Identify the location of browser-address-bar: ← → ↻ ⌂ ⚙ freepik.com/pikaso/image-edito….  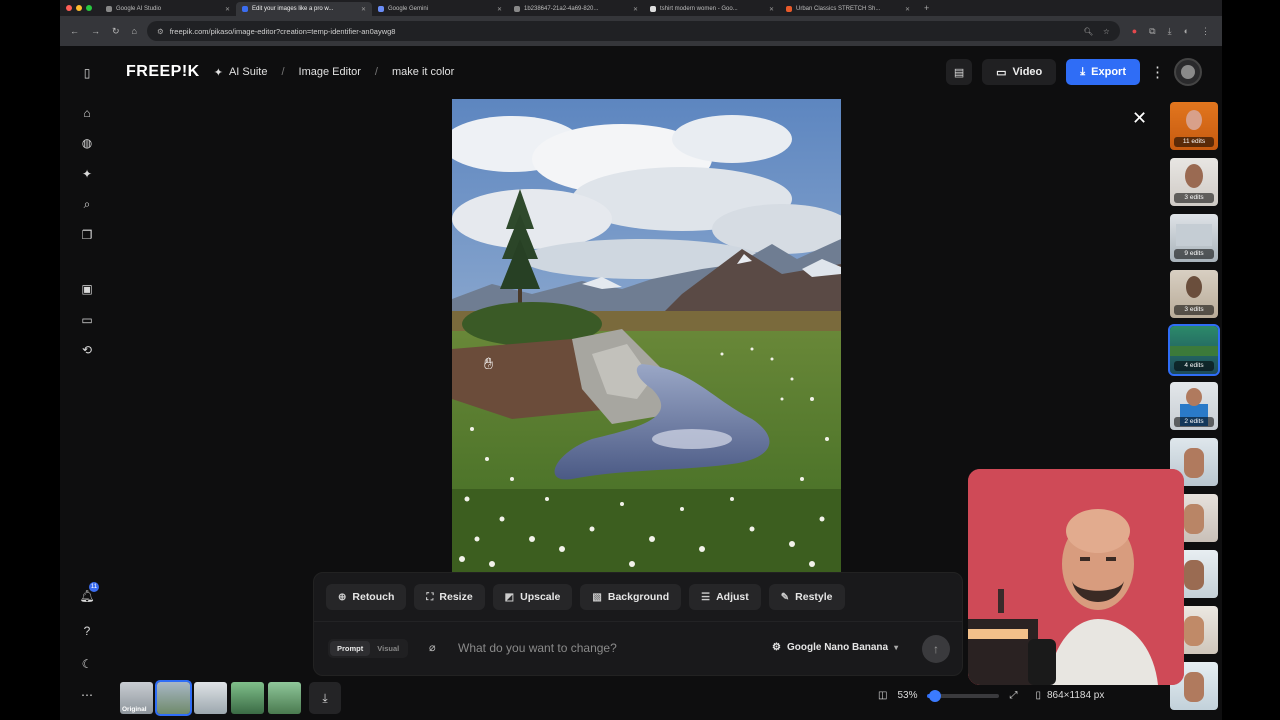
(641, 31).